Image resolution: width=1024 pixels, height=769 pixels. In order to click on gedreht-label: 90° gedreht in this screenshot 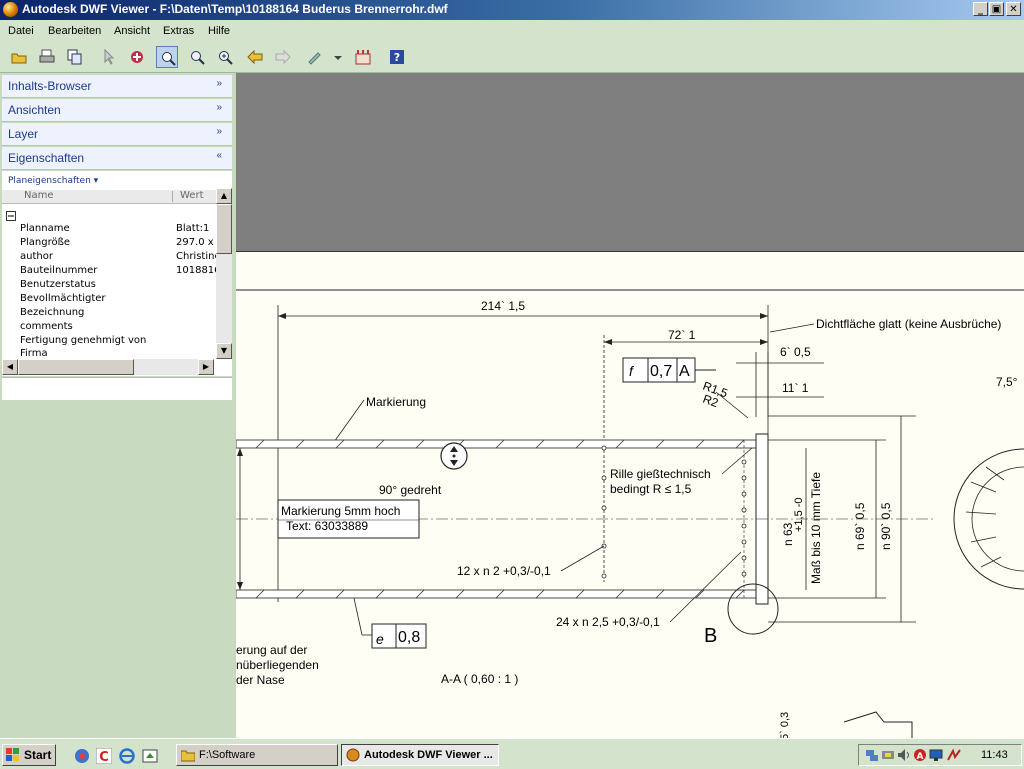, I will do `click(410, 490)`.